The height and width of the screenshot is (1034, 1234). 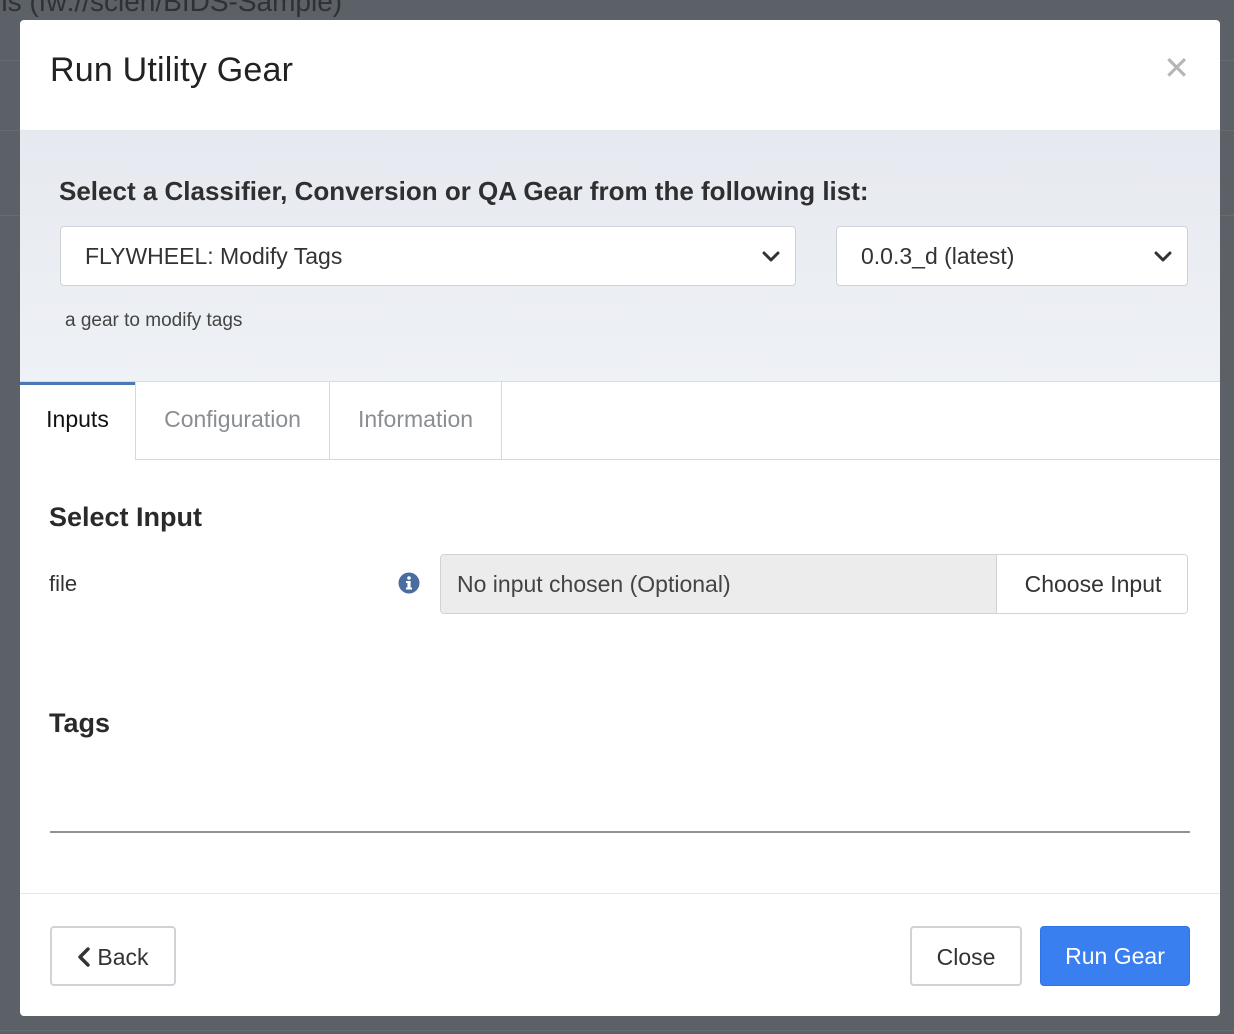 What do you see at coordinates (620, 75) in the screenshot?
I see `modal-header: Run Utility Gear ✕` at bounding box center [620, 75].